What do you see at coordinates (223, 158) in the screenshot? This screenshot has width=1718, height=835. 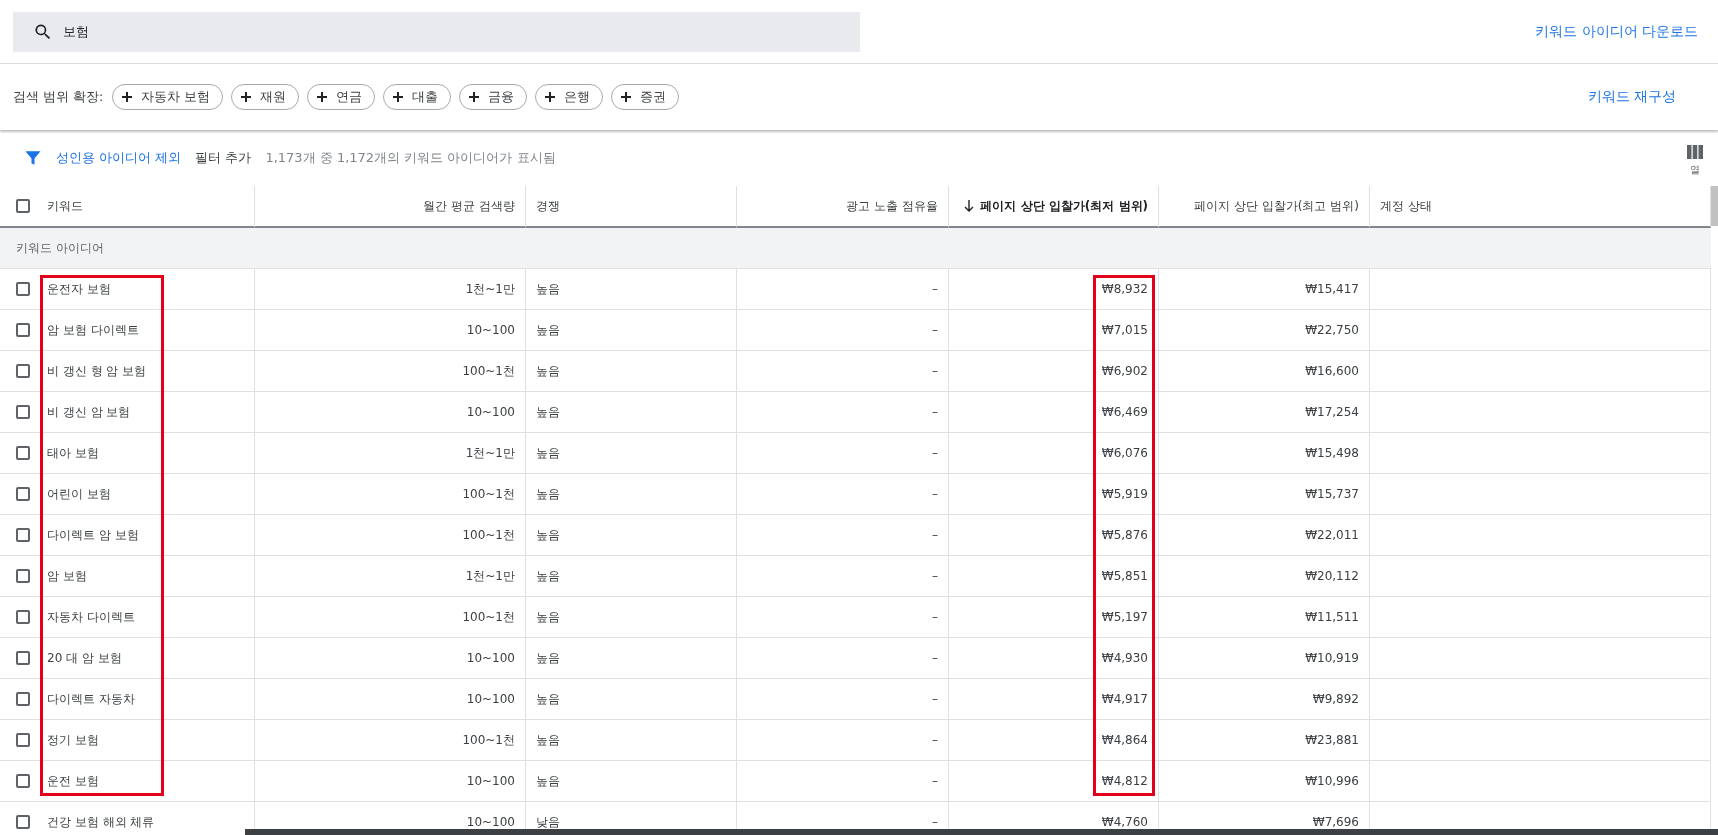 I see `add-filter-button: 필터 추가` at bounding box center [223, 158].